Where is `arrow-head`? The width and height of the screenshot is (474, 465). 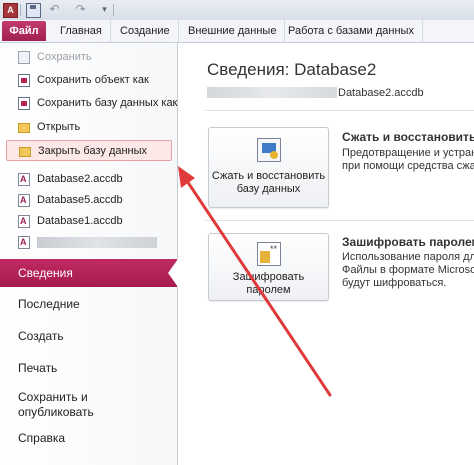
arrow-head is located at coordinates (186, 177).